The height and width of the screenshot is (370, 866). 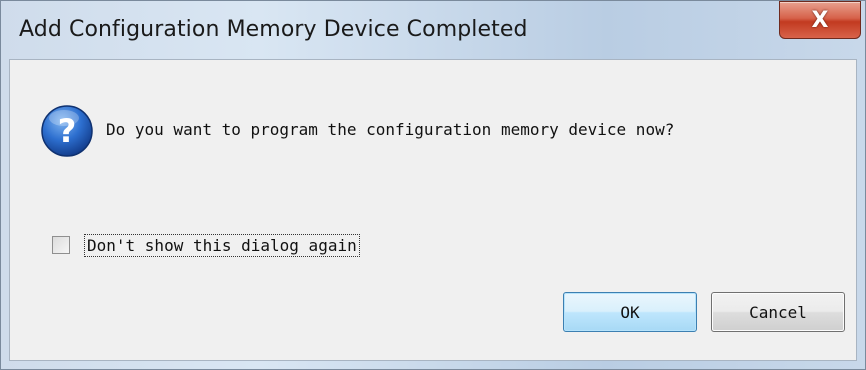 I want to click on dont-show-again-checkbox, so click(x=61, y=245).